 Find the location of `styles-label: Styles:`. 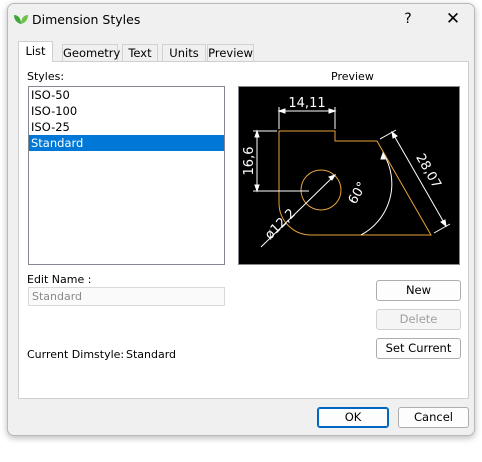

styles-label: Styles: is located at coordinates (46, 76).